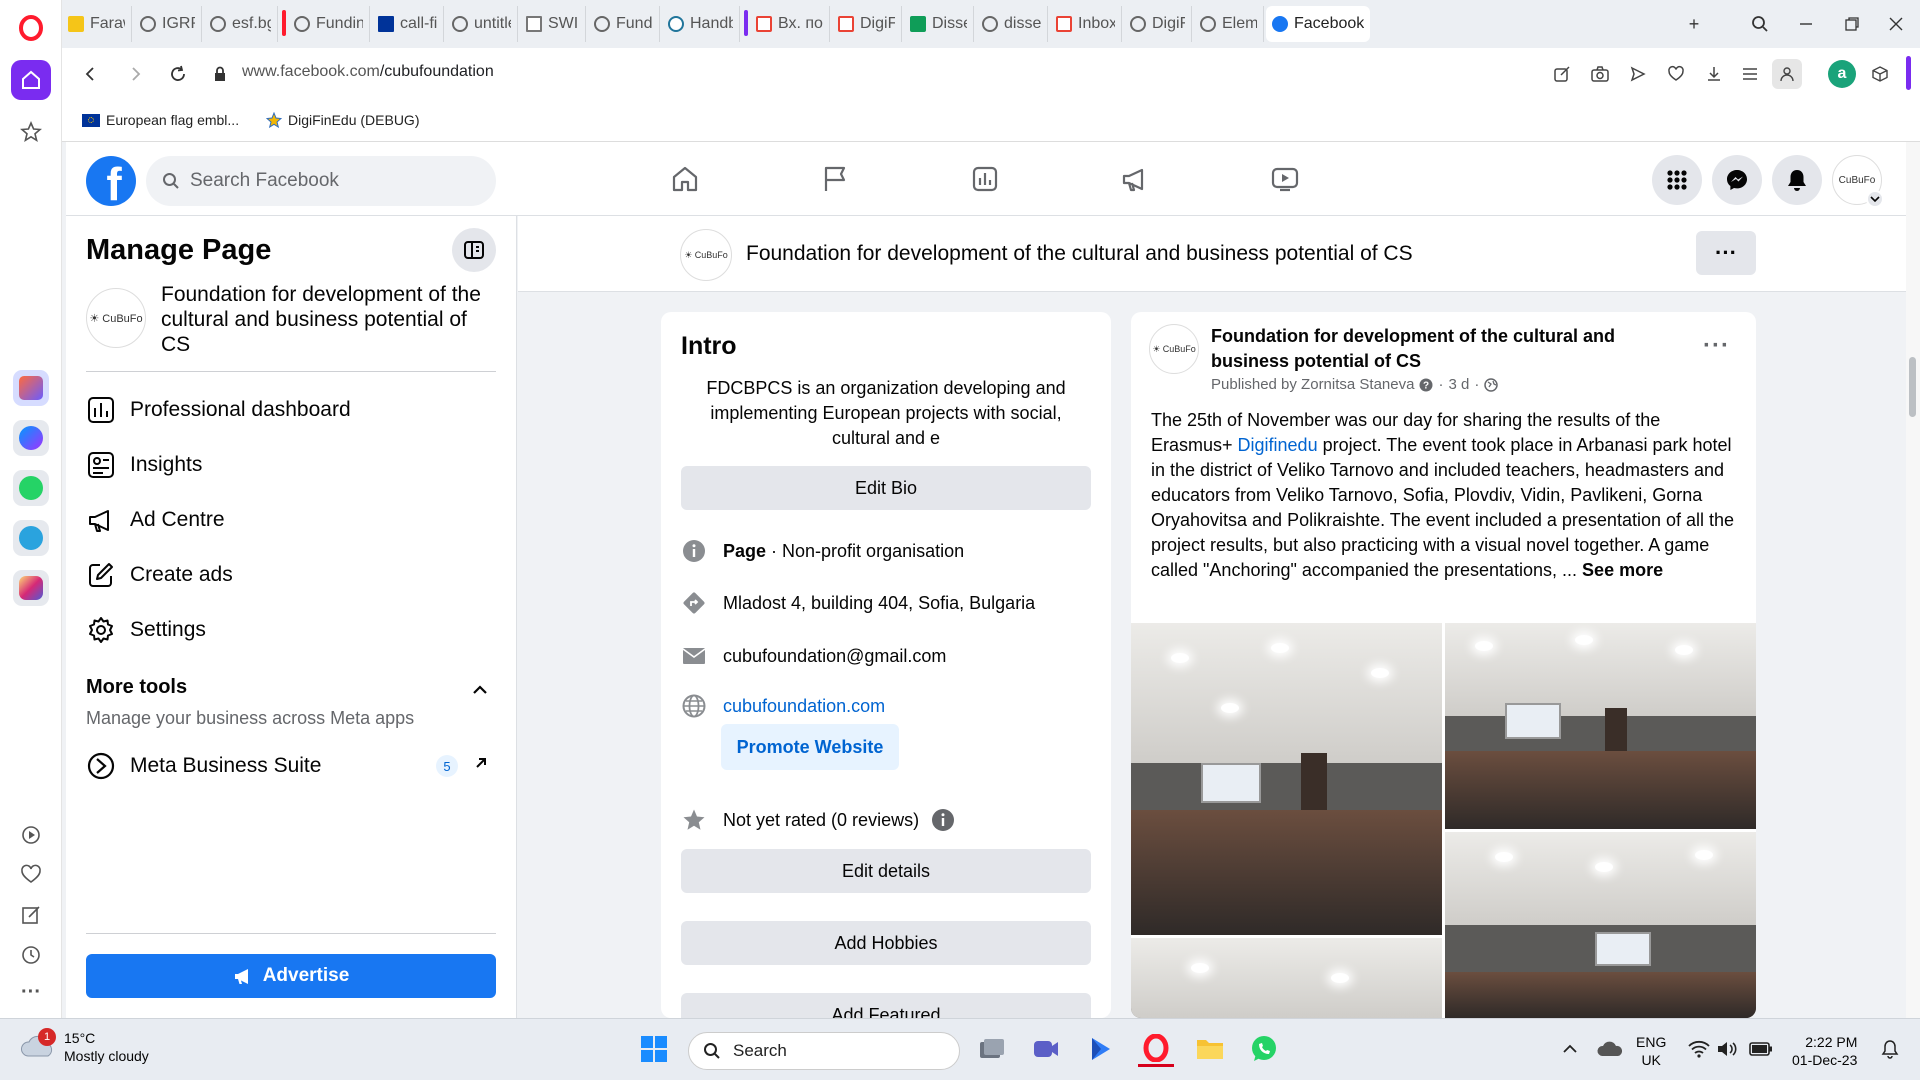 Image resolution: width=1920 pixels, height=1080 pixels. Describe the element at coordinates (1570, 1049) in the screenshot. I see `show-hidden-icons-chevron-icon` at that location.